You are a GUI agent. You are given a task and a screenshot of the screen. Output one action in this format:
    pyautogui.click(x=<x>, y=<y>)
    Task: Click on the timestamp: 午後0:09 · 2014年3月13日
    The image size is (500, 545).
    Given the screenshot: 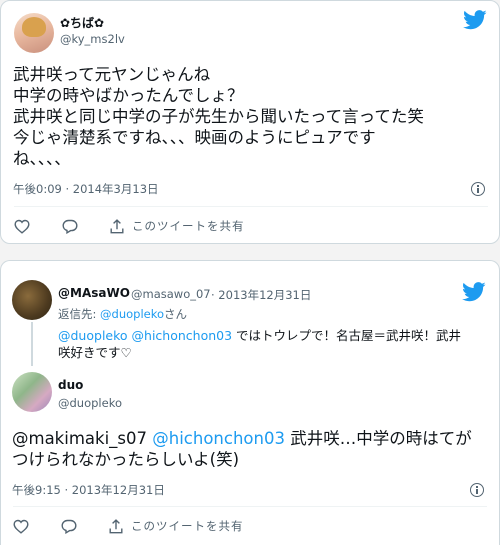 What is the action you would take?
    pyautogui.click(x=86, y=189)
    